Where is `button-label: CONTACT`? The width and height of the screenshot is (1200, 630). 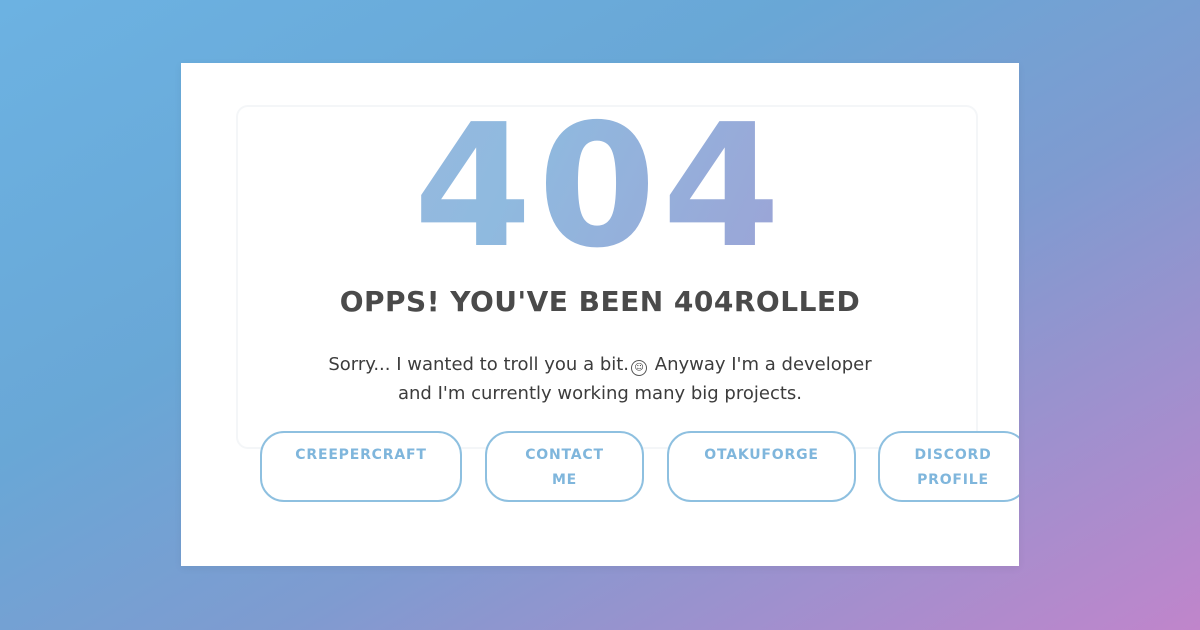
button-label: CONTACT is located at coordinates (564, 455).